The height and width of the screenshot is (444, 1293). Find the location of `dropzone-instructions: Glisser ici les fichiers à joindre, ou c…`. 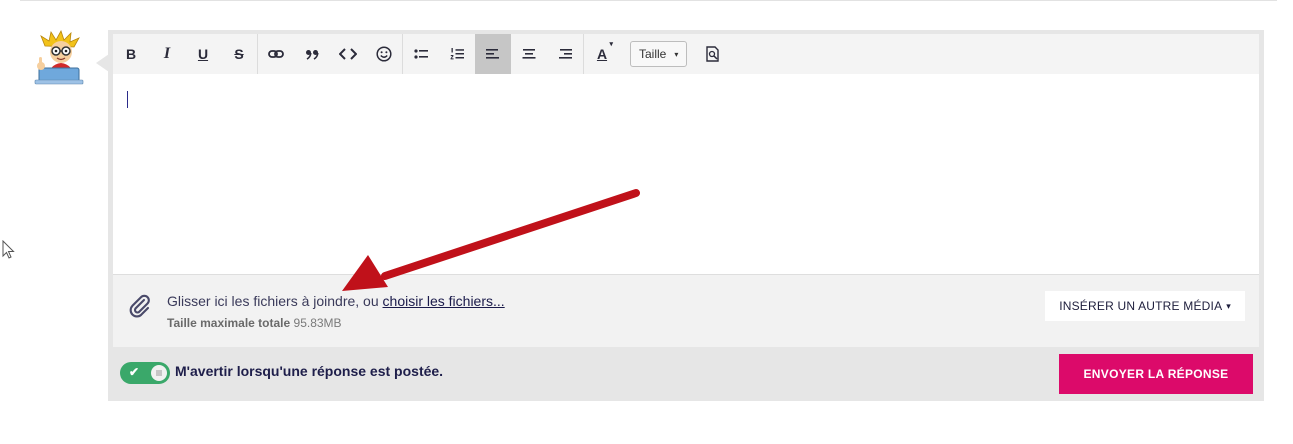

dropzone-instructions: Glisser ici les fichiers à joindre, ou c… is located at coordinates (336, 301).